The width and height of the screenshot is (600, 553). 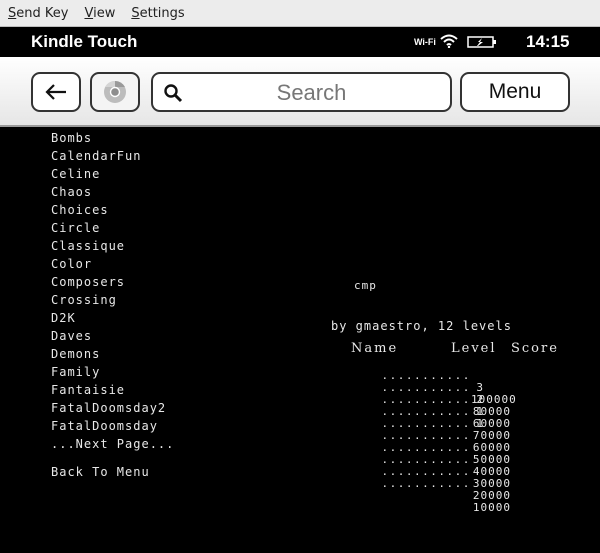 What do you see at coordinates (108, 356) in the screenshot?
I see `list-item: Demons` at bounding box center [108, 356].